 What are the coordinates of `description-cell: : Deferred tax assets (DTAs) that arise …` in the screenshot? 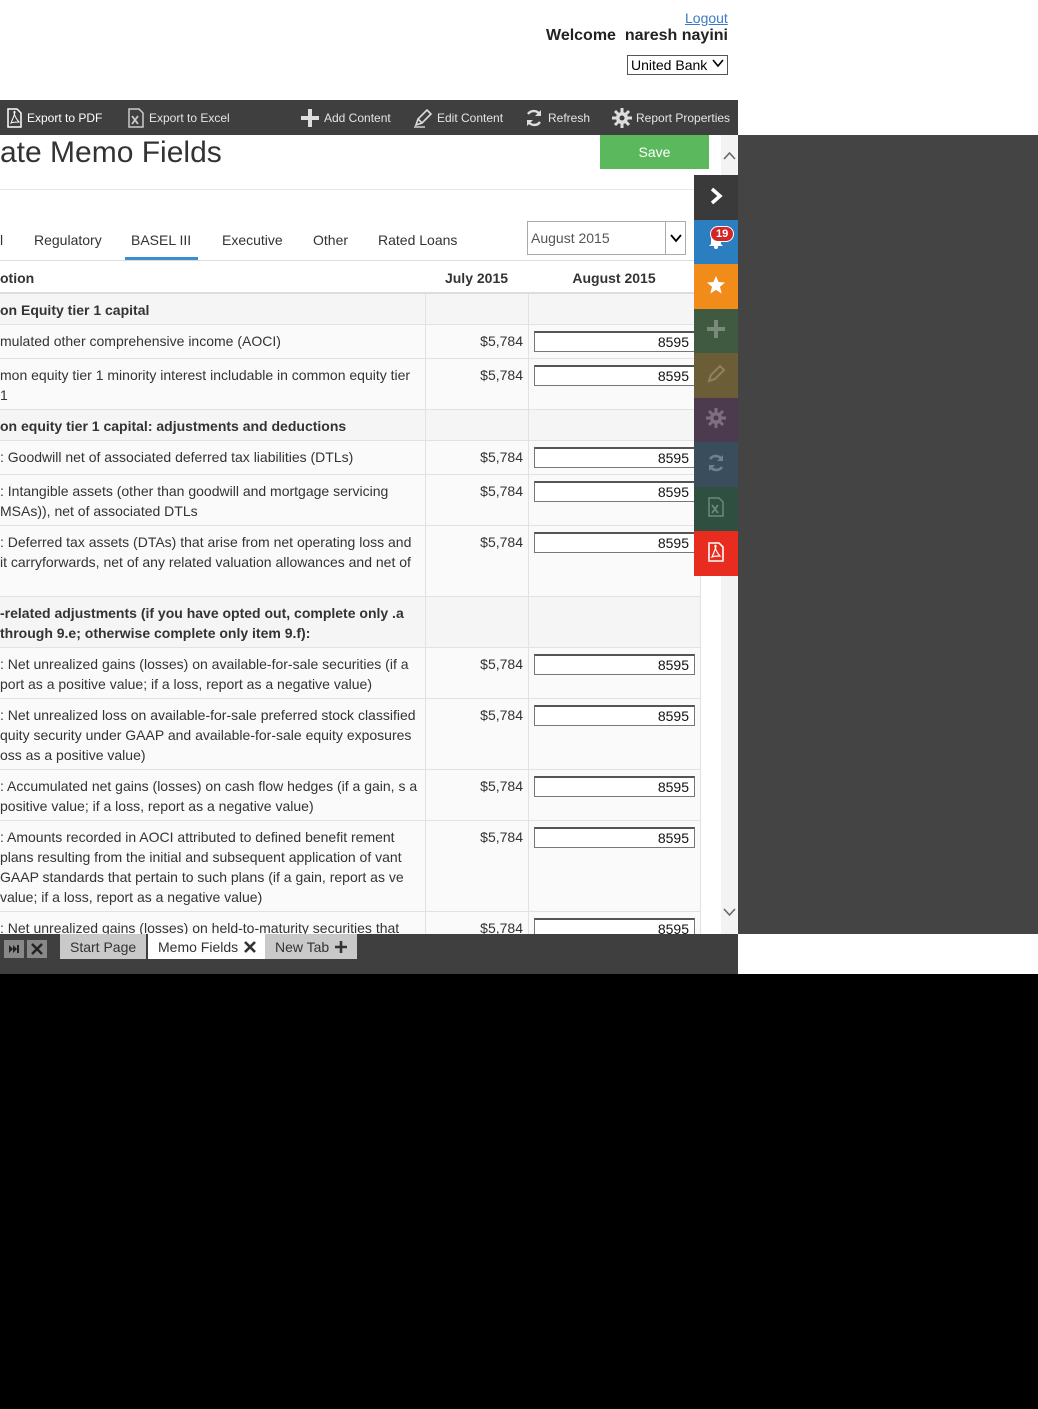 It's located at (206, 552).